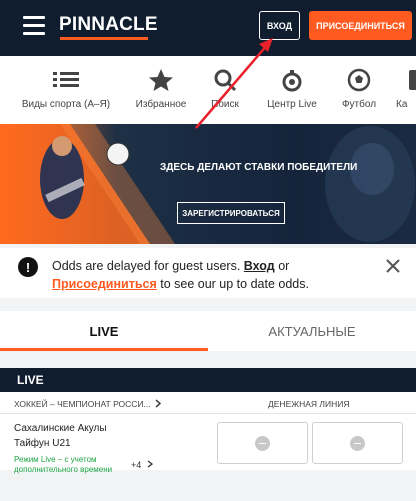  I want to click on list-icon, so click(66, 79).